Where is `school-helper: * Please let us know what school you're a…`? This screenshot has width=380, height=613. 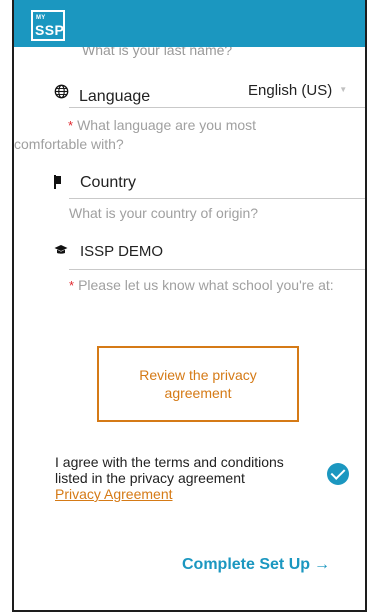
school-helper: * Please let us know what school you're a… is located at coordinates (201, 285).